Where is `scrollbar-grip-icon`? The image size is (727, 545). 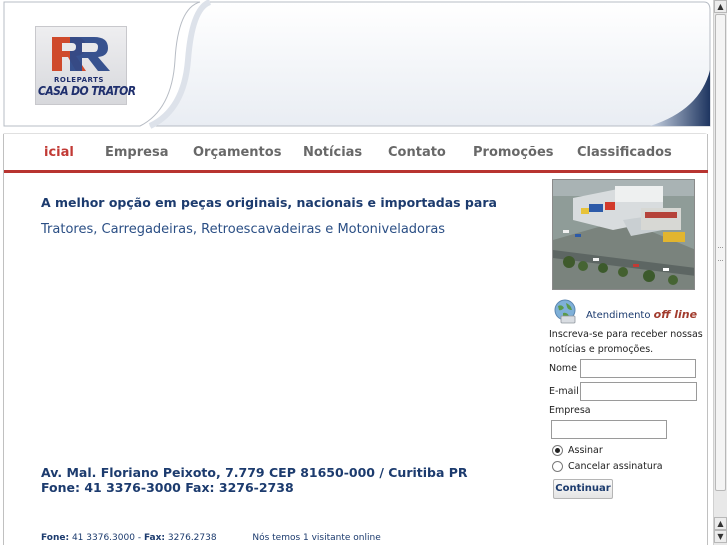
scrollbar-grip-icon is located at coordinates (720, 254).